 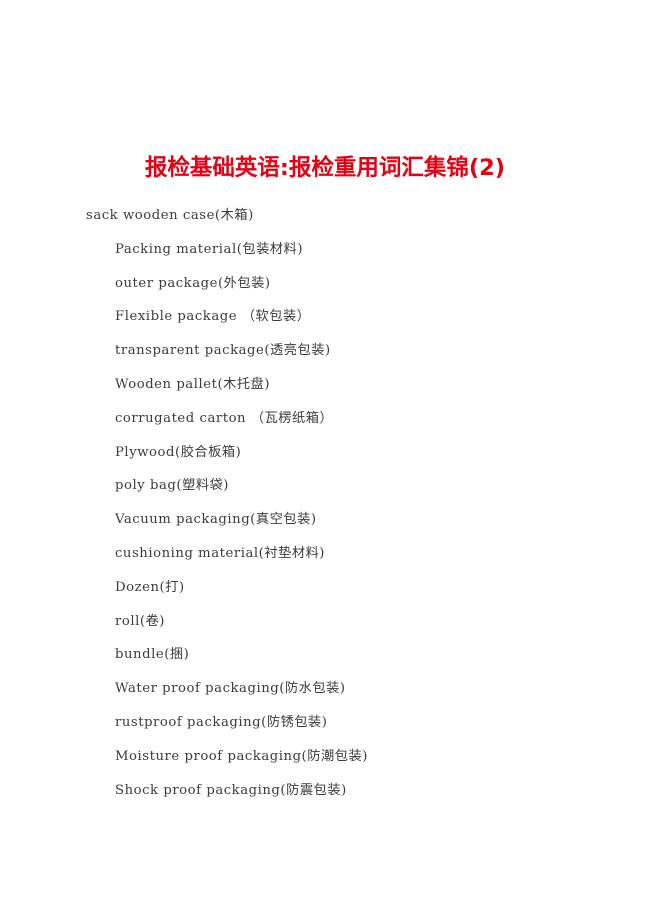 What do you see at coordinates (178, 452) in the screenshot?
I see `vocabulary-line: Plywood(胶合板箱)` at bounding box center [178, 452].